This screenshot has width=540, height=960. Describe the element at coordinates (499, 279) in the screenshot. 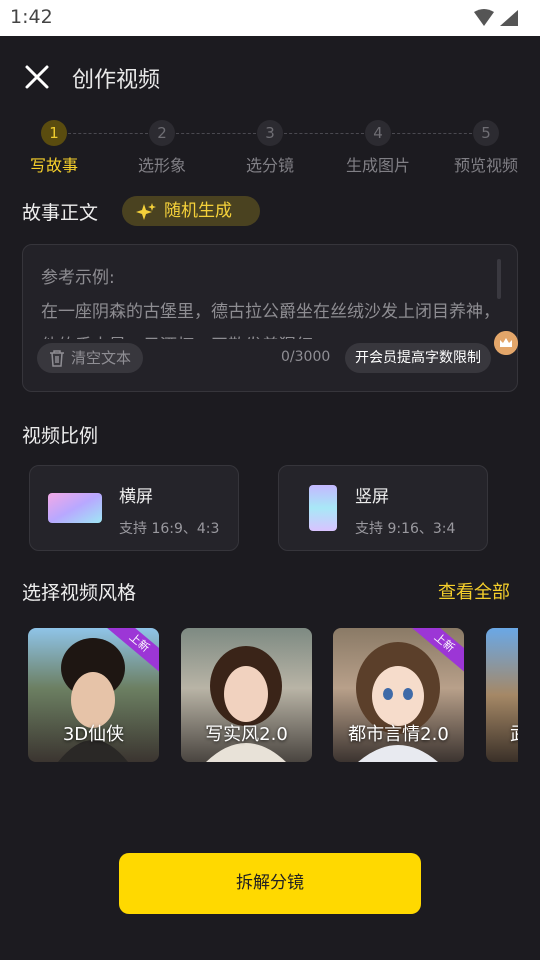

I see `scrollbar` at that location.